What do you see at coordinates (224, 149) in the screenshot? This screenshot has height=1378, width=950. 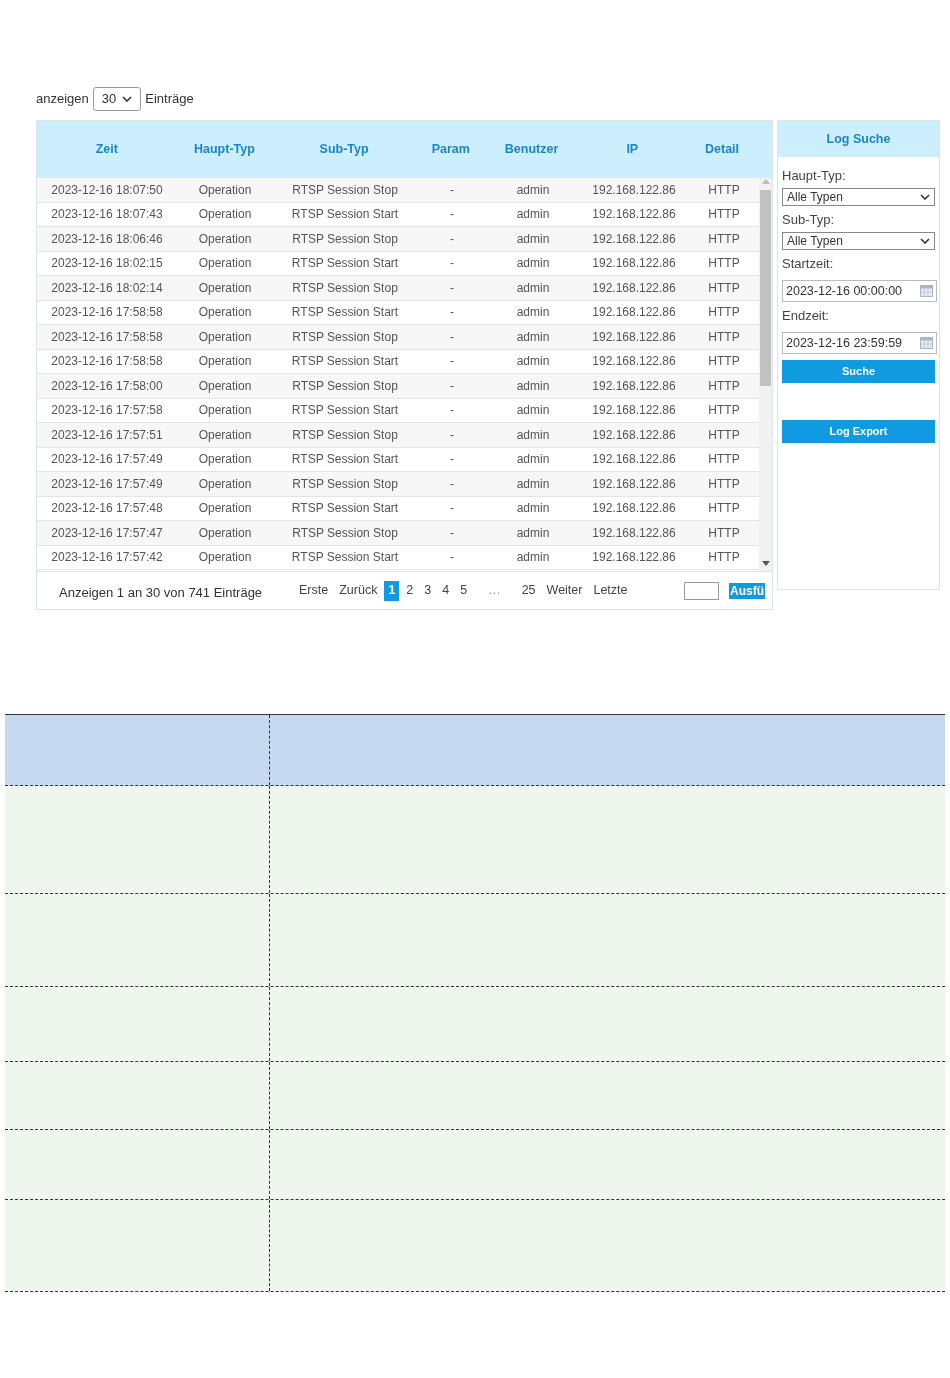 I see `column-header: Haupt-Typ` at bounding box center [224, 149].